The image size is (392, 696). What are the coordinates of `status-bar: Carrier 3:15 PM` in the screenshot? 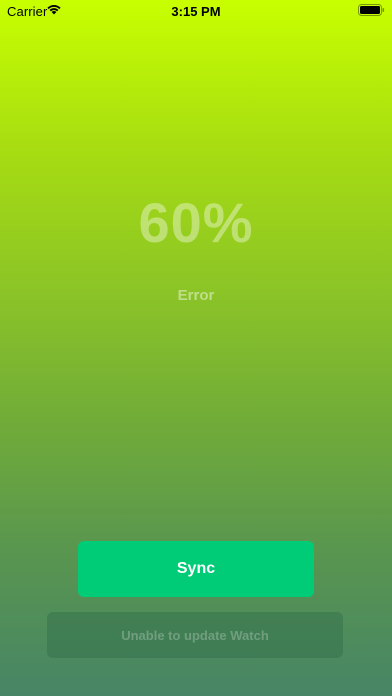 It's located at (196, 11).